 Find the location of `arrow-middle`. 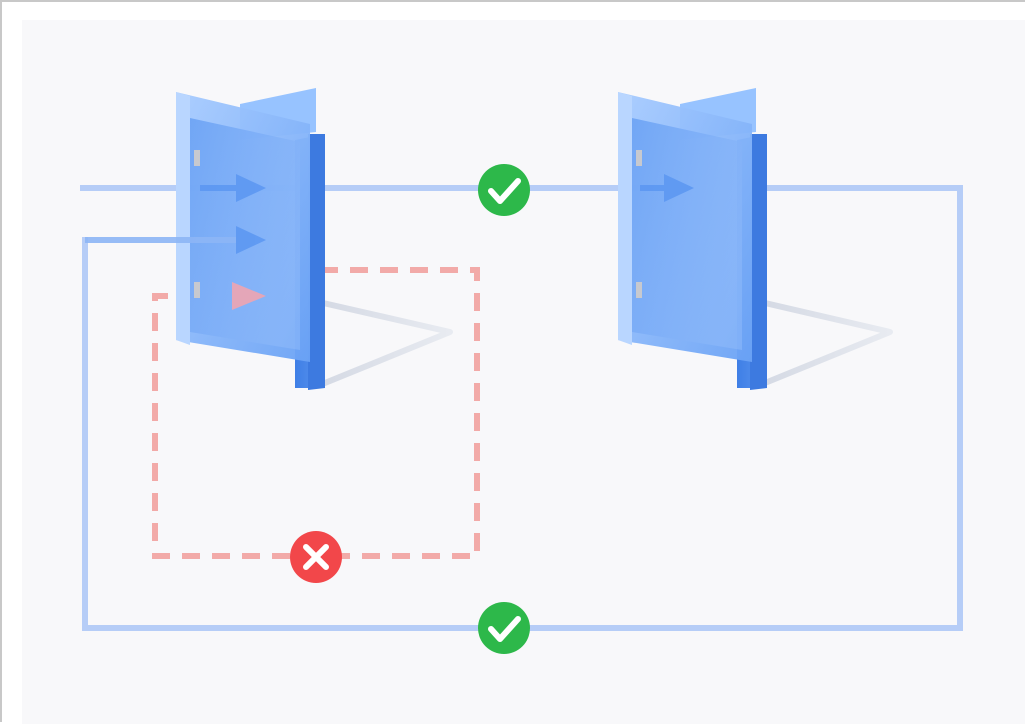

arrow-middle is located at coordinates (175, 240).